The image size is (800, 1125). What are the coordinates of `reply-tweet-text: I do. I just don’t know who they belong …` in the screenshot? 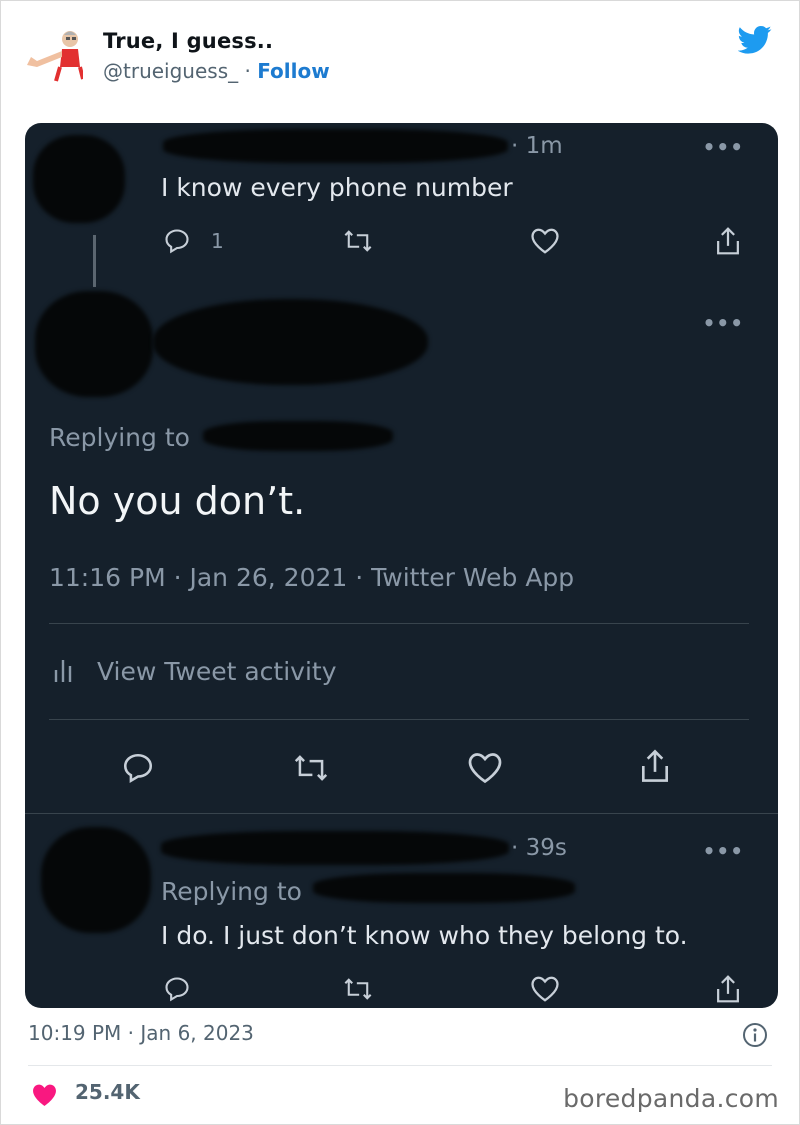 It's located at (424, 935).